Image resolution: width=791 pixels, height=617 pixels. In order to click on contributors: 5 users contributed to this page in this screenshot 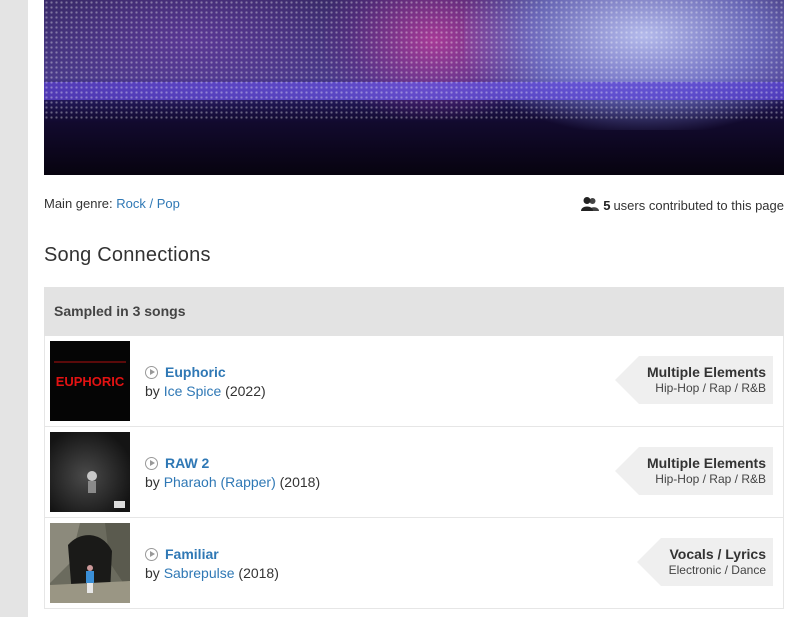, I will do `click(682, 205)`.